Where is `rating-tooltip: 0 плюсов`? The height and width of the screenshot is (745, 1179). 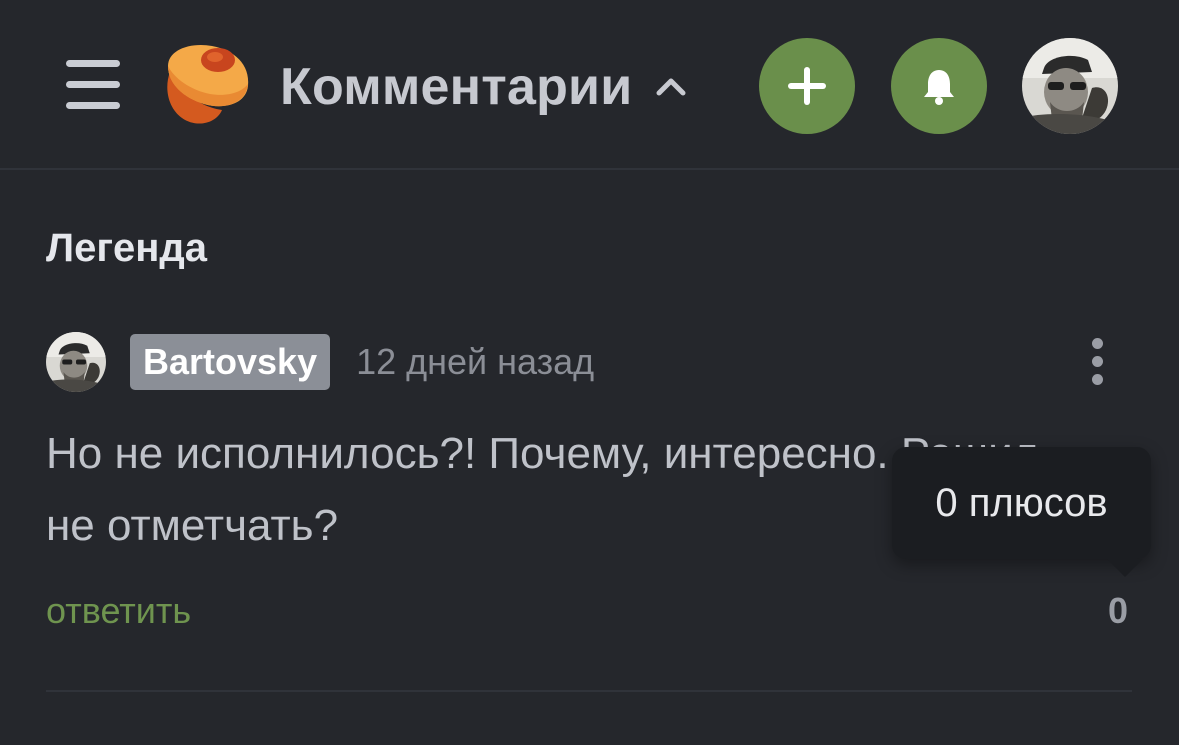
rating-tooltip: 0 плюсов is located at coordinates (1021, 512).